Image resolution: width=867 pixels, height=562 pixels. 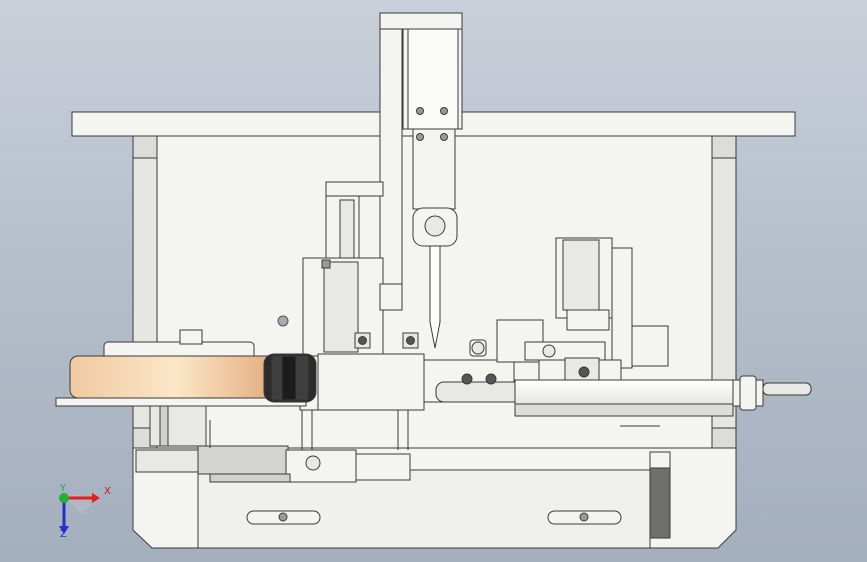 I want to click on vertical-column, so click(x=421, y=21).